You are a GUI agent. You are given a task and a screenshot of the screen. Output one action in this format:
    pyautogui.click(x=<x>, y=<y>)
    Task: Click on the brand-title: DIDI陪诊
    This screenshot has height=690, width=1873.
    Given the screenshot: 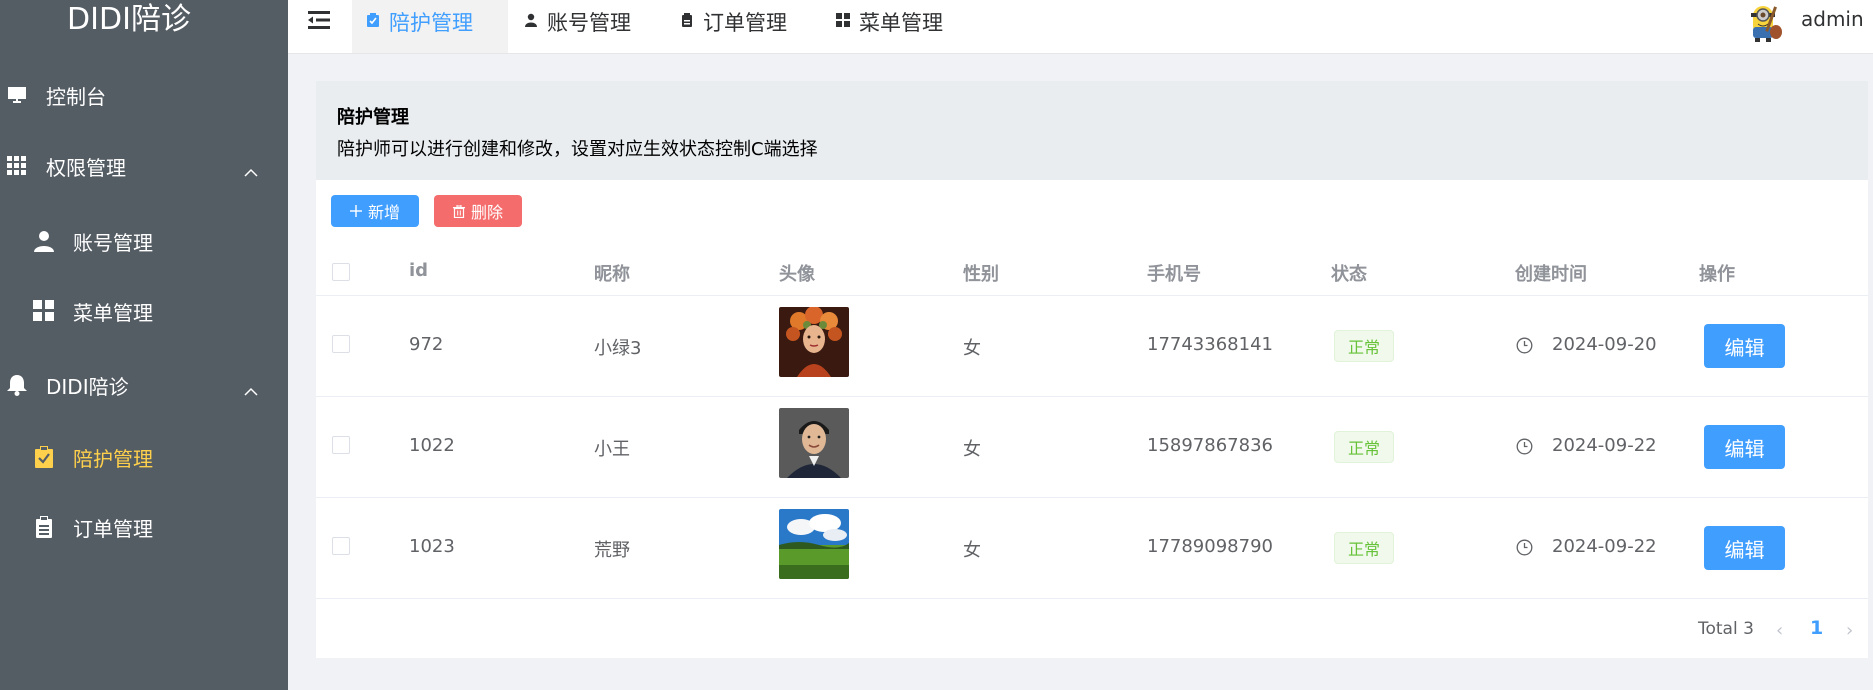 What is the action you would take?
    pyautogui.click(x=129, y=19)
    